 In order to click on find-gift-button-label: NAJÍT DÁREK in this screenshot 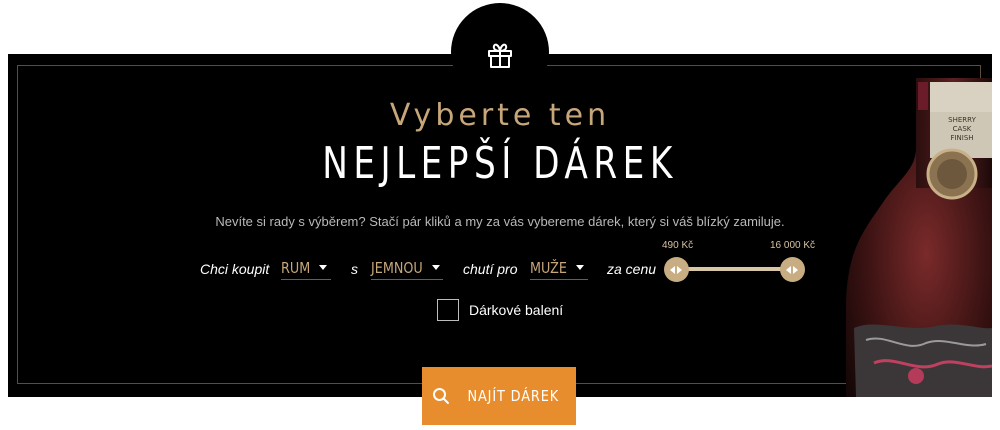, I will do `click(513, 396)`.